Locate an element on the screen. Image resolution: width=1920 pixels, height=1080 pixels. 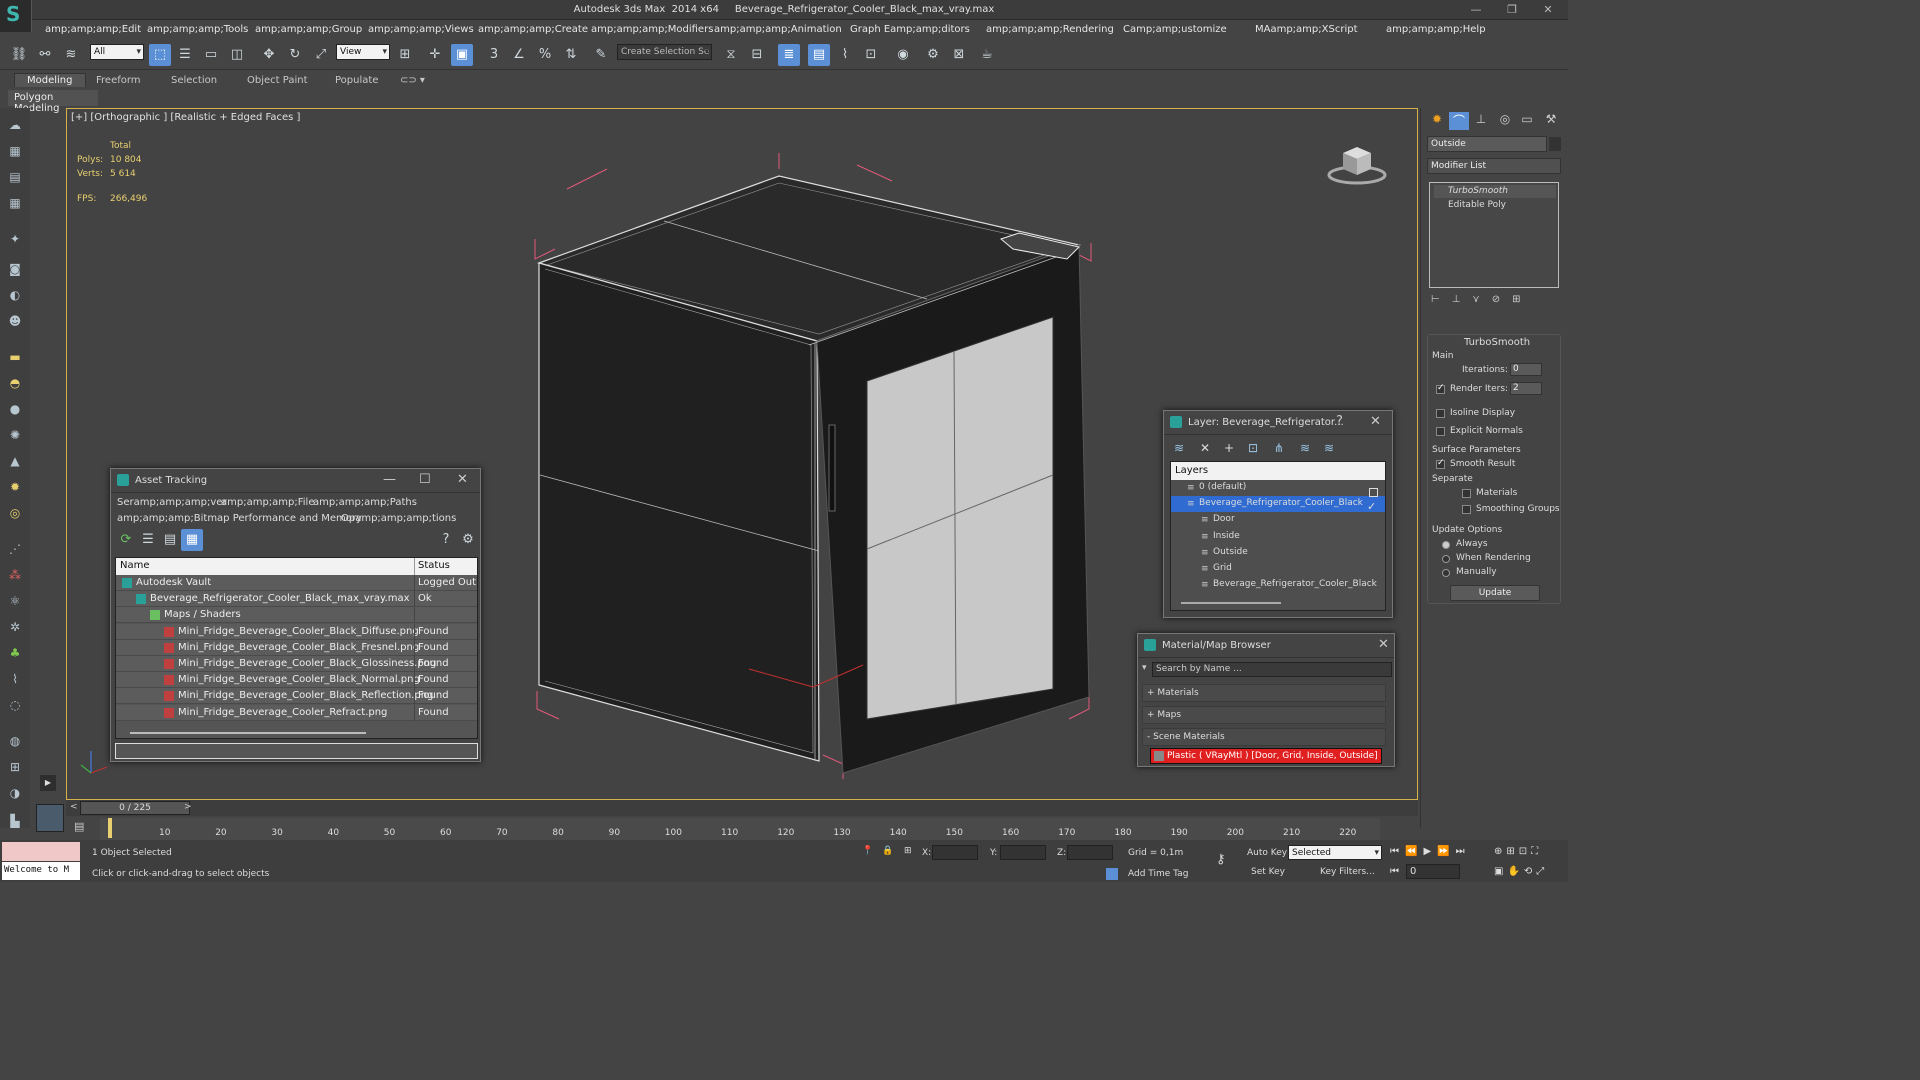
layer-help-icon: ? is located at coordinates (1339, 421).